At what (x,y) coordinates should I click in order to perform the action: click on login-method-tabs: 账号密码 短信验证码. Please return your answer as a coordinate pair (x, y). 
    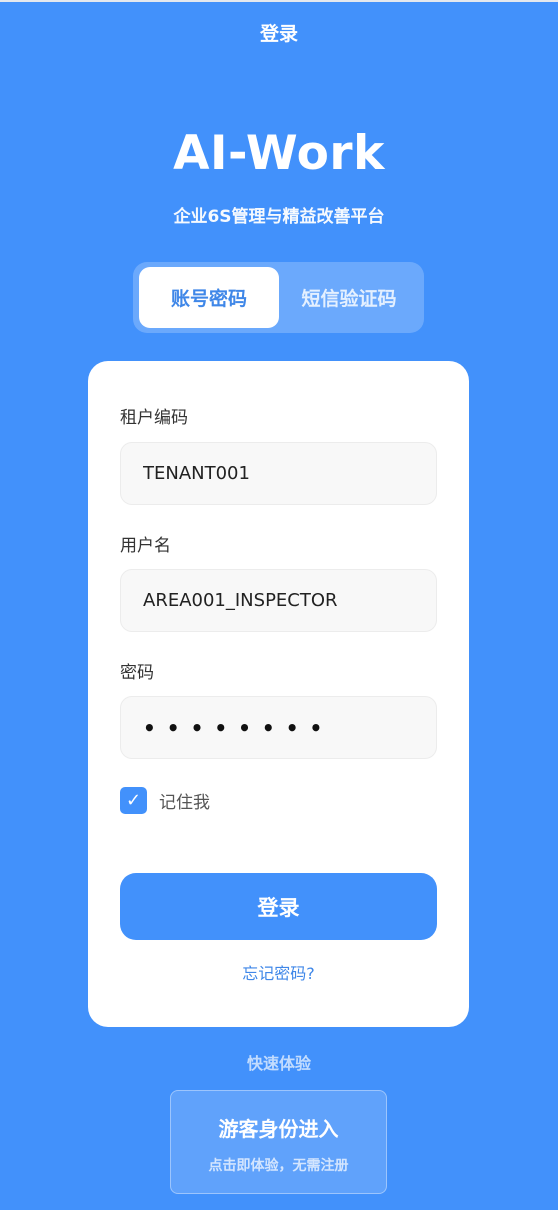
    Looking at the image, I should click on (278, 297).